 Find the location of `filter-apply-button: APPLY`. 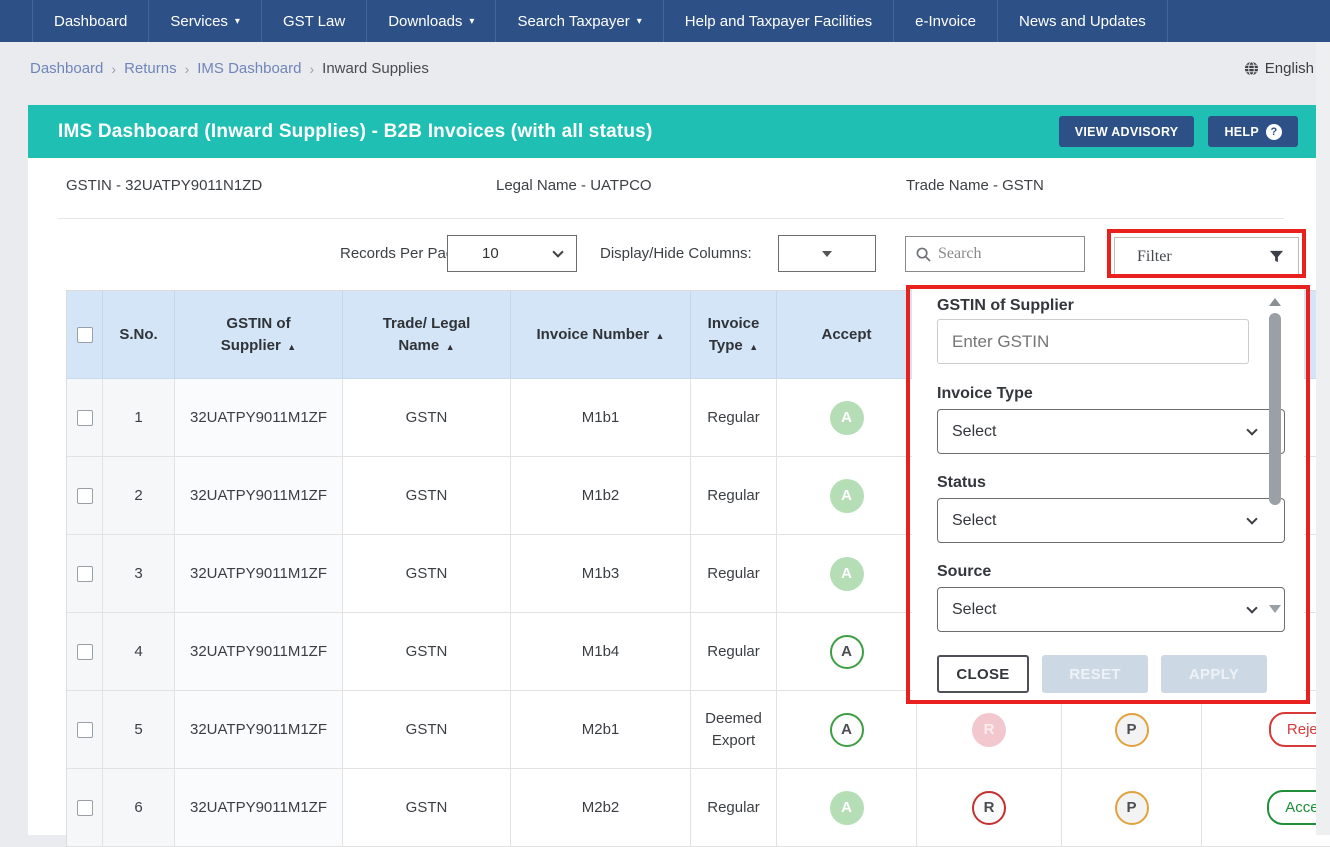

filter-apply-button: APPLY is located at coordinates (1214, 674).